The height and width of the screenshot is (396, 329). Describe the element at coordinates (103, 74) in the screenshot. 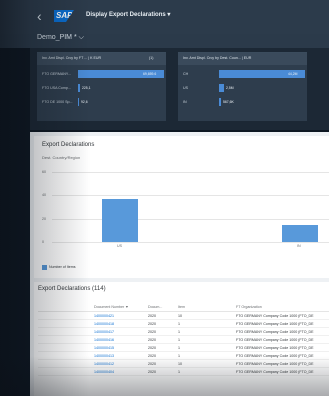

I see `kpi-row: FTO GERMANY... 69,659.6` at that location.